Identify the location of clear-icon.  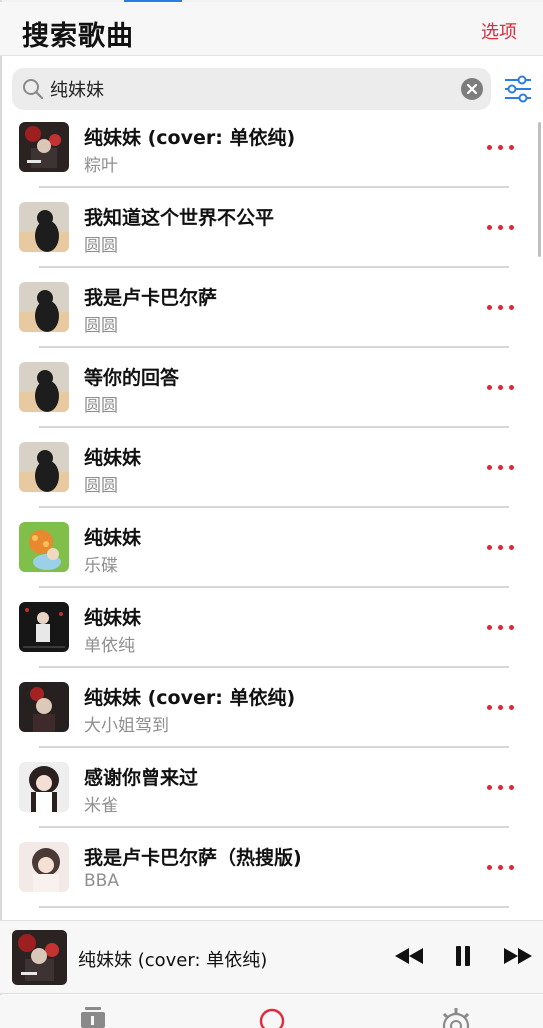
(472, 89).